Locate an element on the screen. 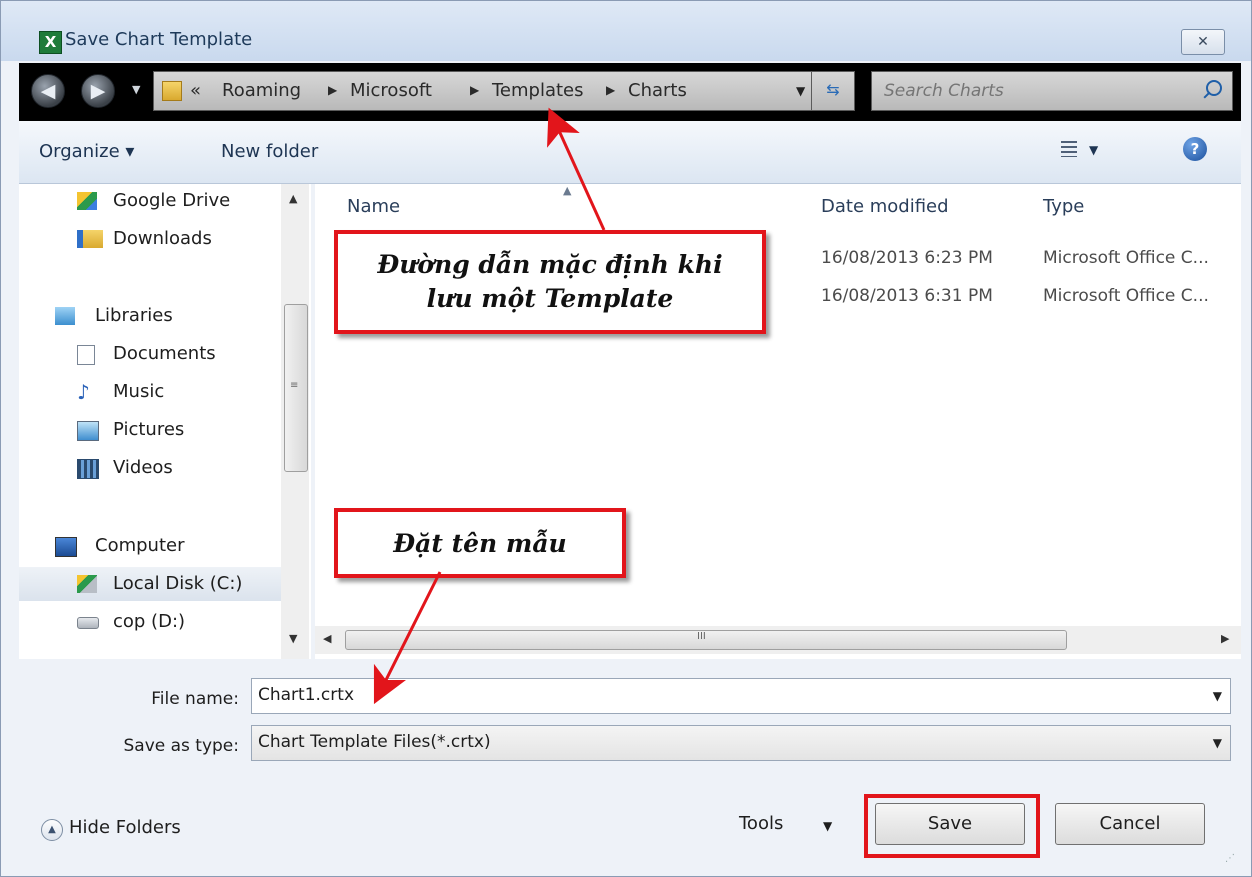  annotation-arrows is located at coordinates (489, 406).